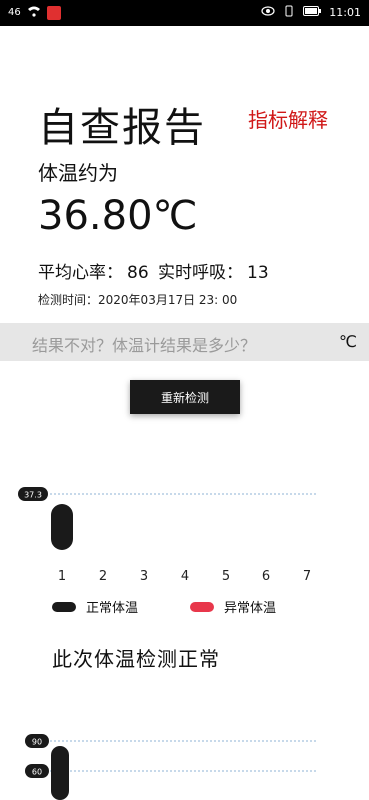 This screenshot has width=369, height=800. I want to click on legend-abnormal-swatch, so click(202, 606).